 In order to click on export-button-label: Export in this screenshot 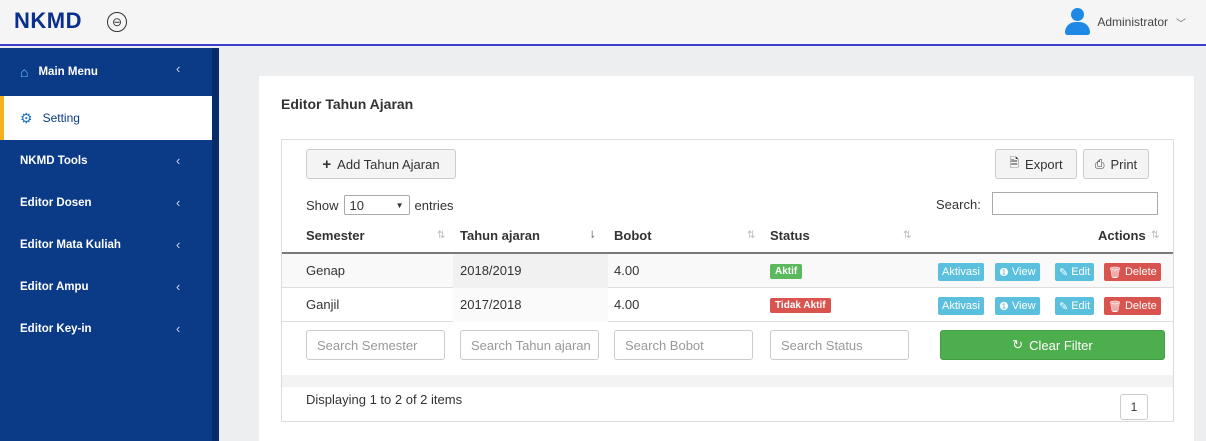, I will do `click(1044, 164)`.